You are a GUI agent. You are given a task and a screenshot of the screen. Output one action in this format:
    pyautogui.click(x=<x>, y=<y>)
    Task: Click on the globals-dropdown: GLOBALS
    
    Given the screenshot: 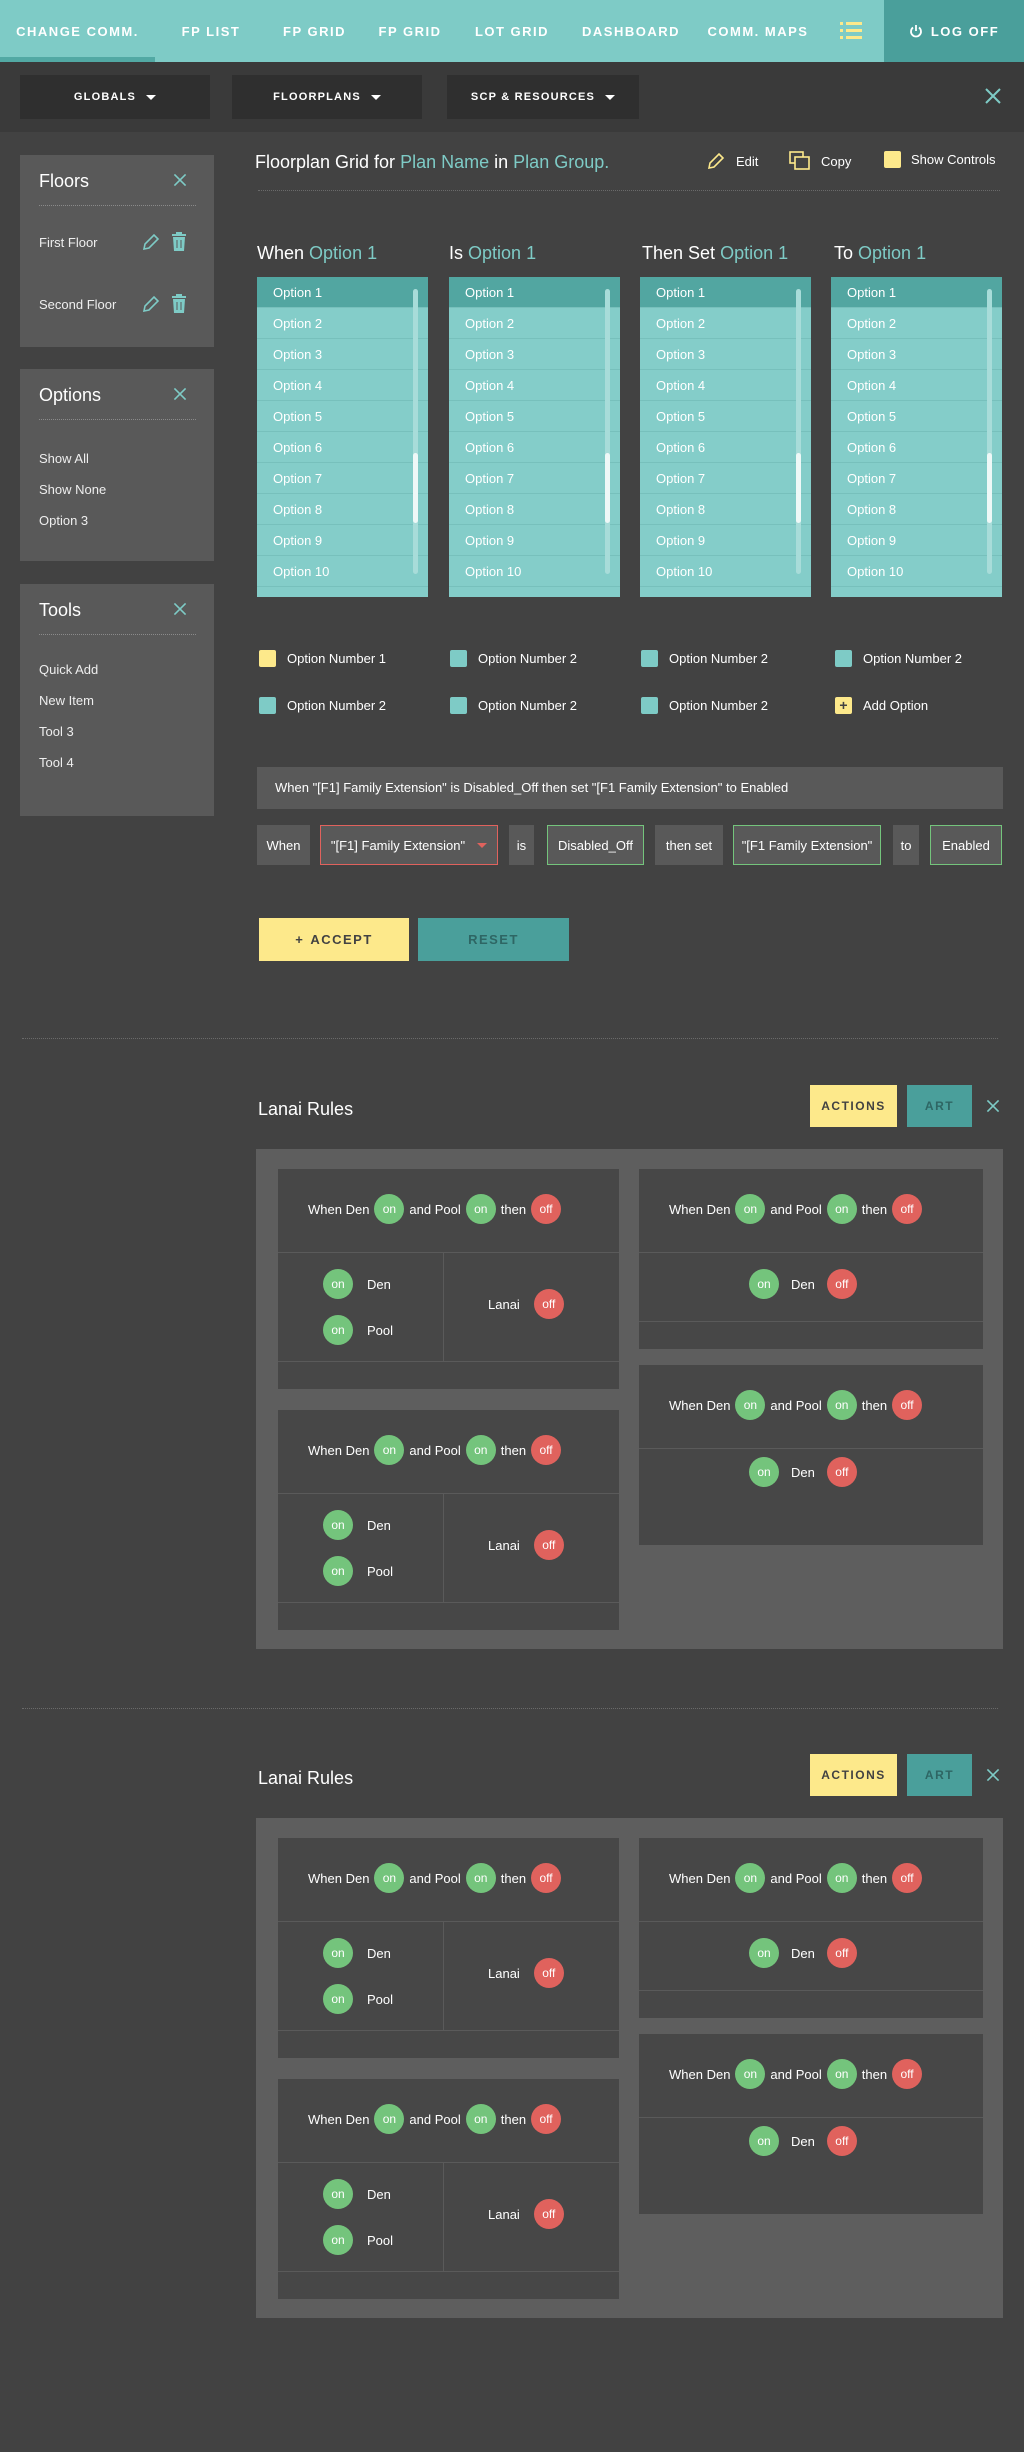 What is the action you would take?
    pyautogui.click(x=115, y=97)
    